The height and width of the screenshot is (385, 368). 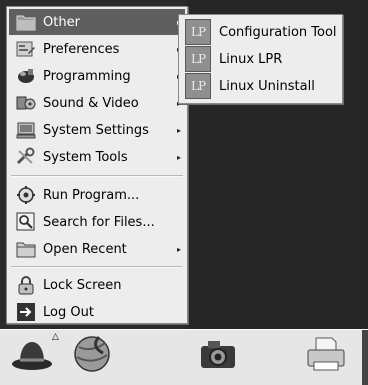 I want to click on menu-item-system-settings: System Settings ▸, so click(x=97, y=130).